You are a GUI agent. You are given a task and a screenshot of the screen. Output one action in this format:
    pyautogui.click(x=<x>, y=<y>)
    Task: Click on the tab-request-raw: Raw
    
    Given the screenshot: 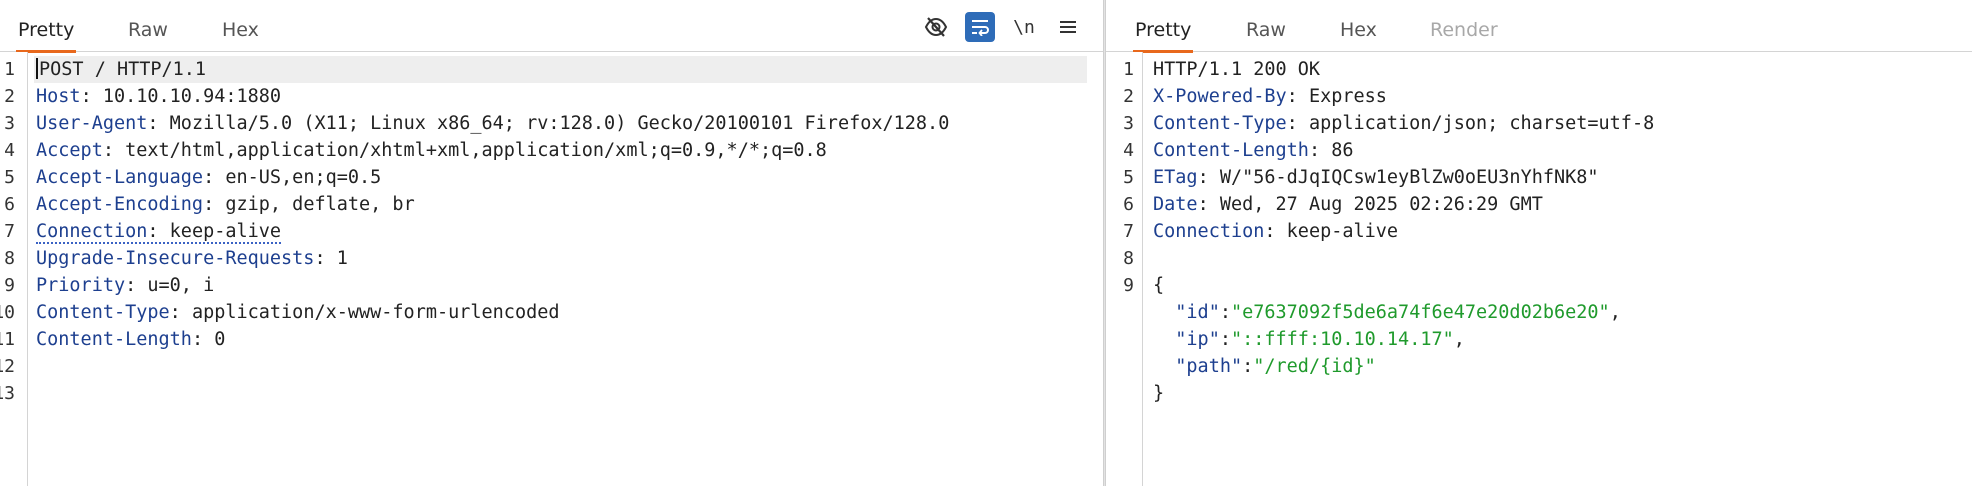 What is the action you would take?
    pyautogui.click(x=148, y=26)
    